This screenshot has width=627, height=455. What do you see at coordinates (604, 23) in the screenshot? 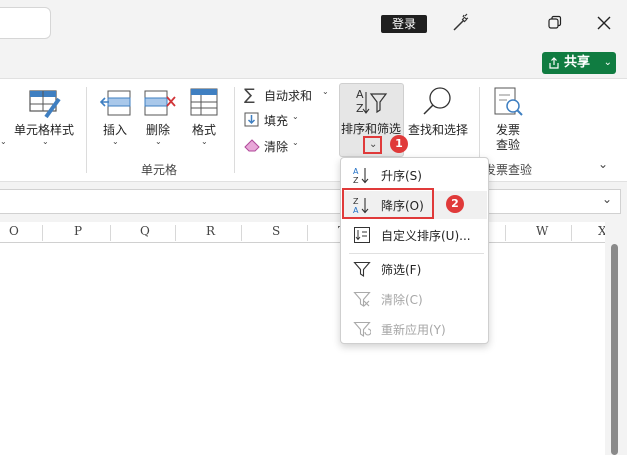
I see `close-window-icon` at bounding box center [604, 23].